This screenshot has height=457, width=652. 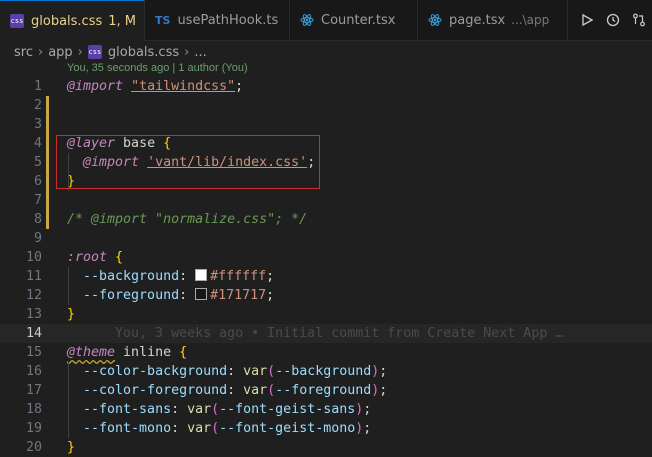 I want to click on code-text: --color-foreground: var(--foreground);, so click(x=235, y=390).